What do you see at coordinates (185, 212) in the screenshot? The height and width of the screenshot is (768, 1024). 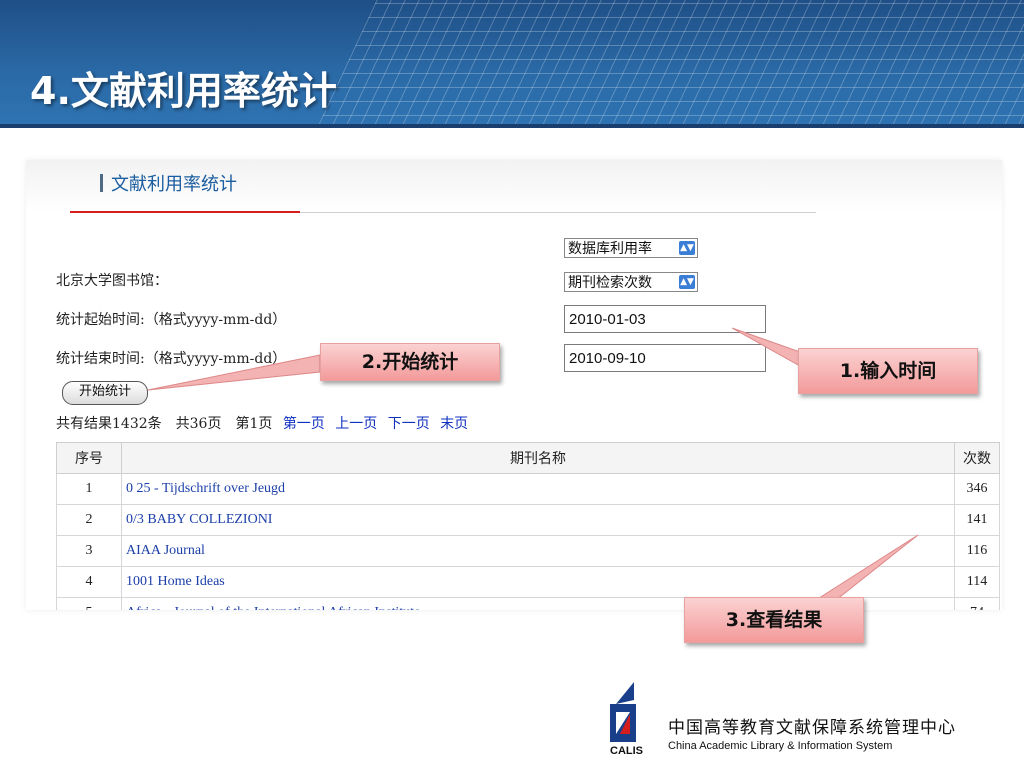 I see `tab-active-underline` at bounding box center [185, 212].